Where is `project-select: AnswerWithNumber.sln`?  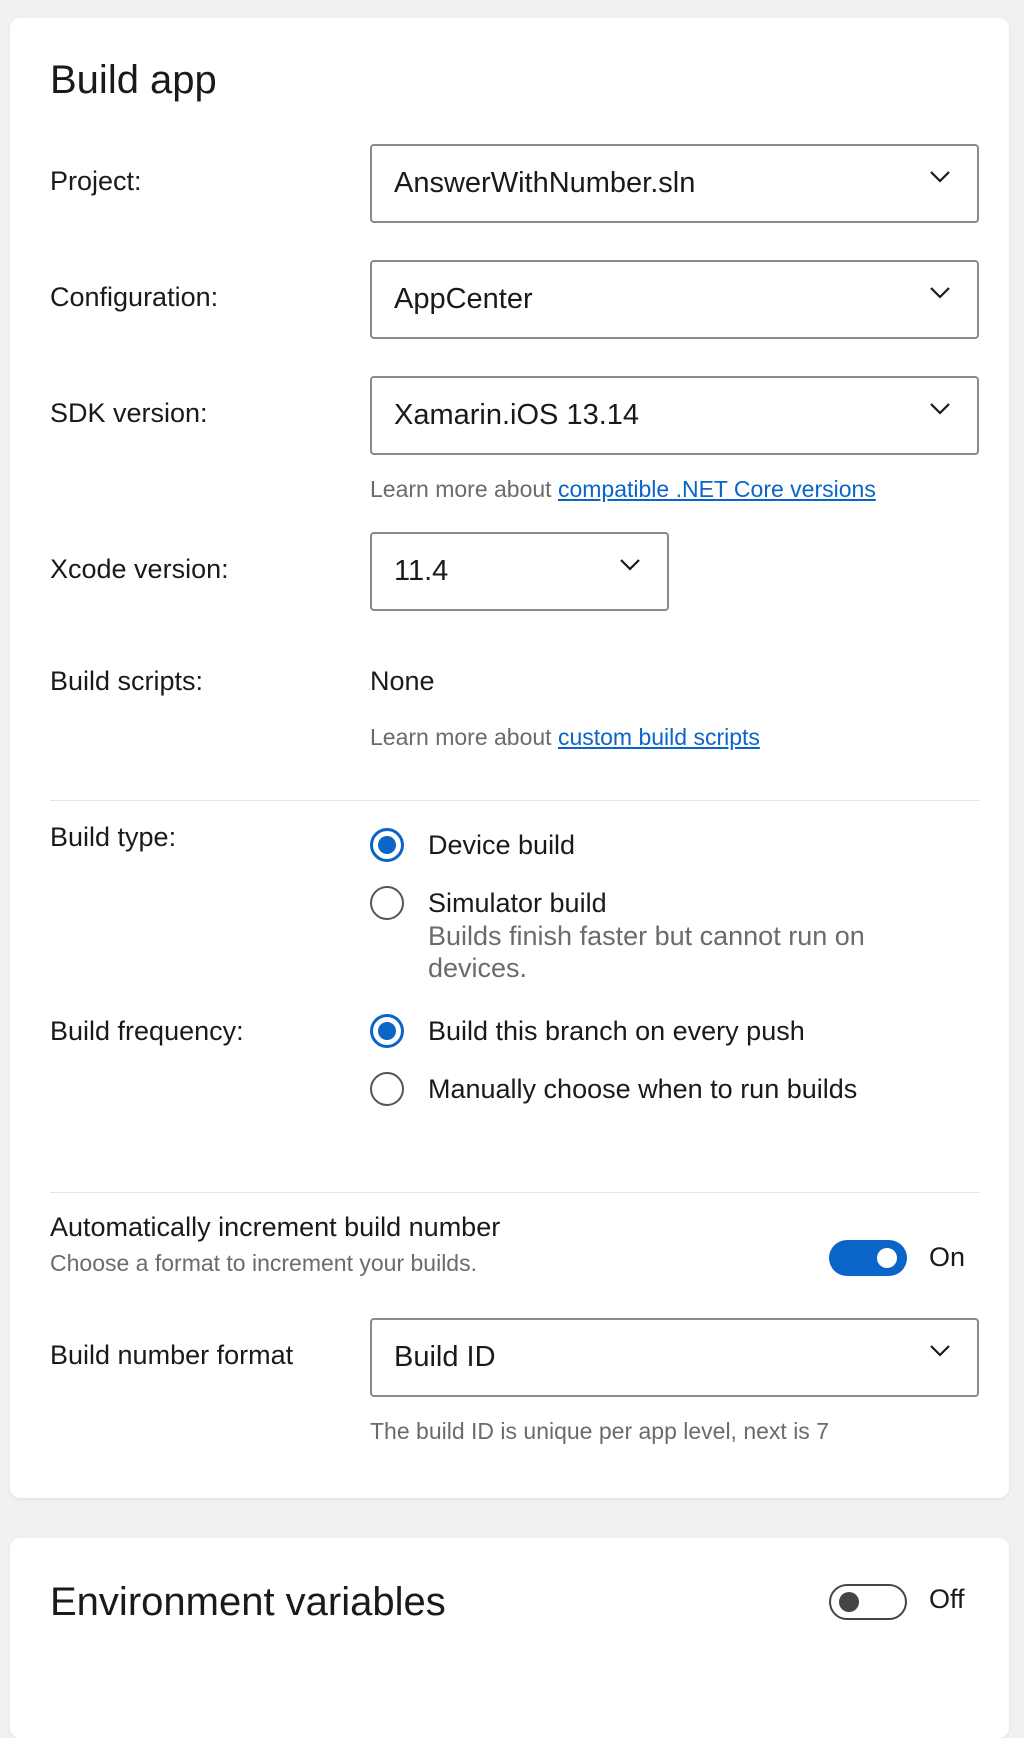 project-select: AnswerWithNumber.sln is located at coordinates (674, 183).